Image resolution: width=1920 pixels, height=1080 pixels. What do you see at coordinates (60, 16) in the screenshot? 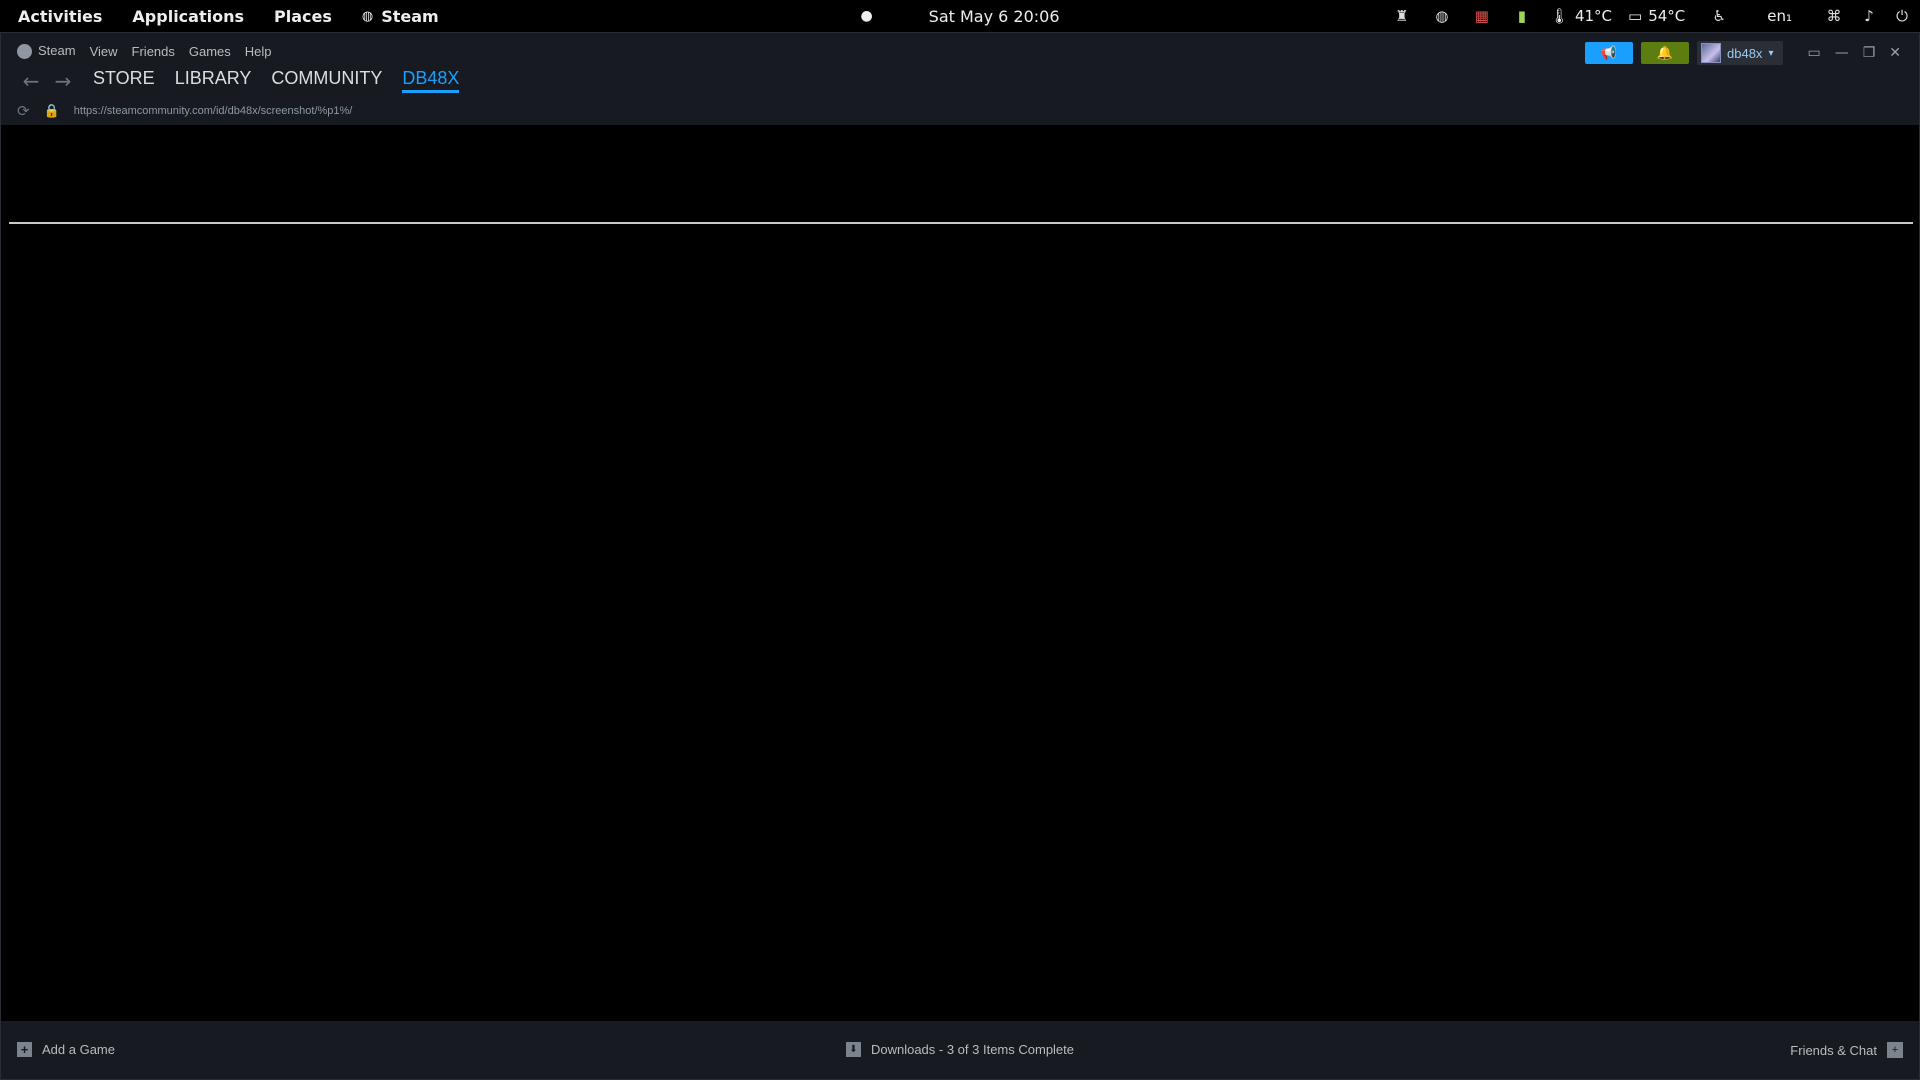
I see `activities-button: Activities` at bounding box center [60, 16].